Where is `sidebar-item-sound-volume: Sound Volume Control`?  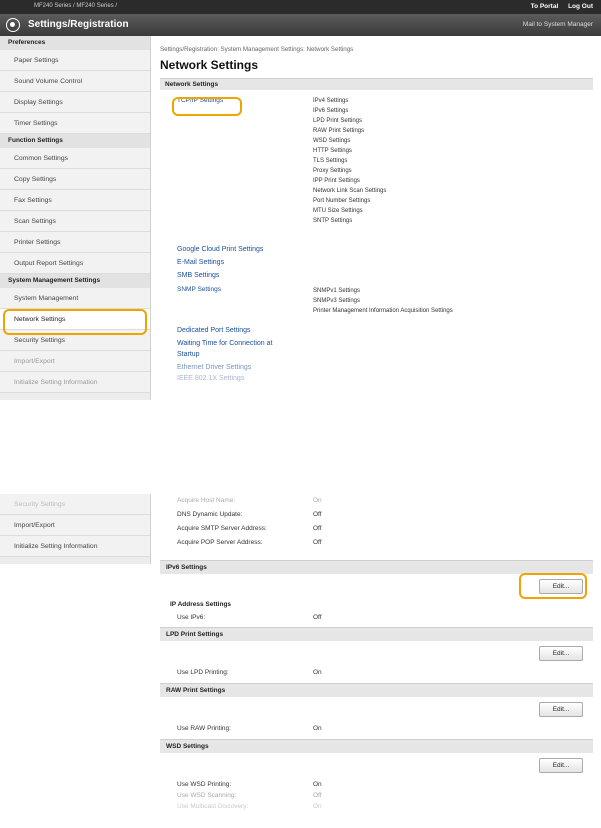 sidebar-item-sound-volume: Sound Volume Control is located at coordinates (75, 81).